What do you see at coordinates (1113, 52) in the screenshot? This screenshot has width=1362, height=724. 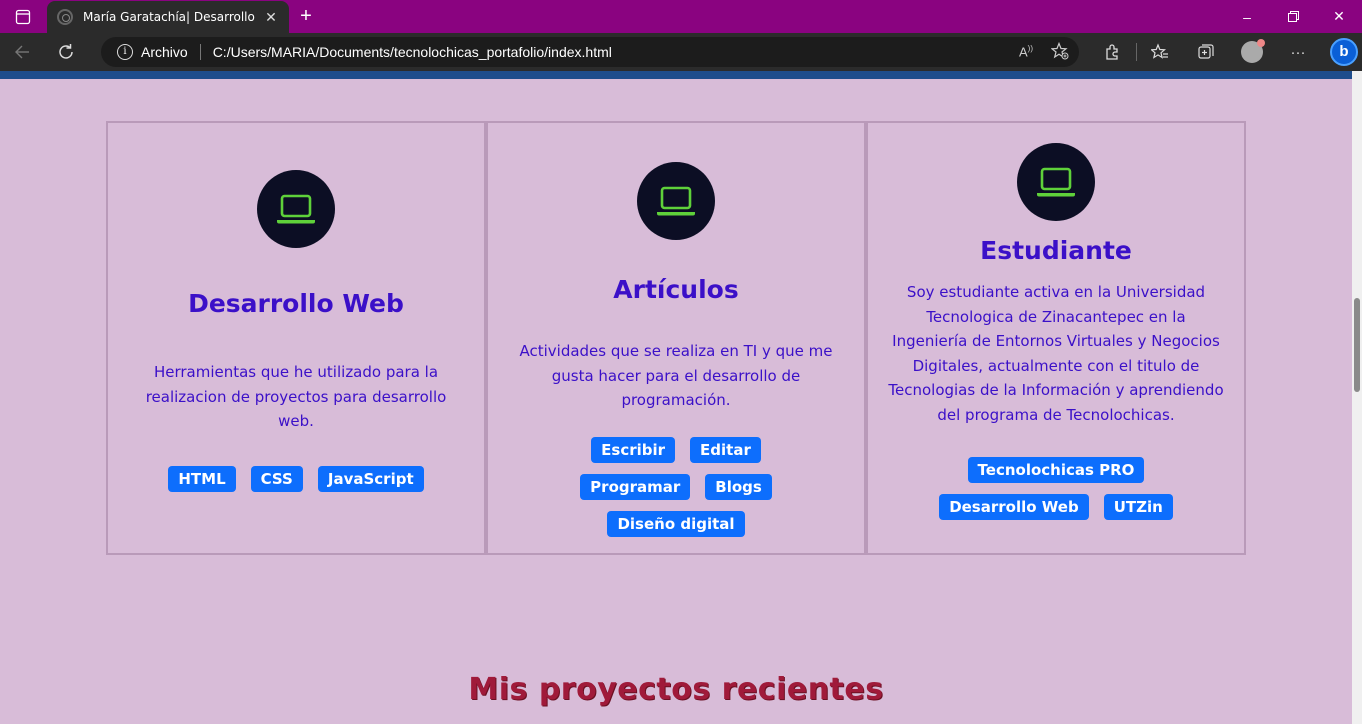 I see `extensions-icon` at bounding box center [1113, 52].